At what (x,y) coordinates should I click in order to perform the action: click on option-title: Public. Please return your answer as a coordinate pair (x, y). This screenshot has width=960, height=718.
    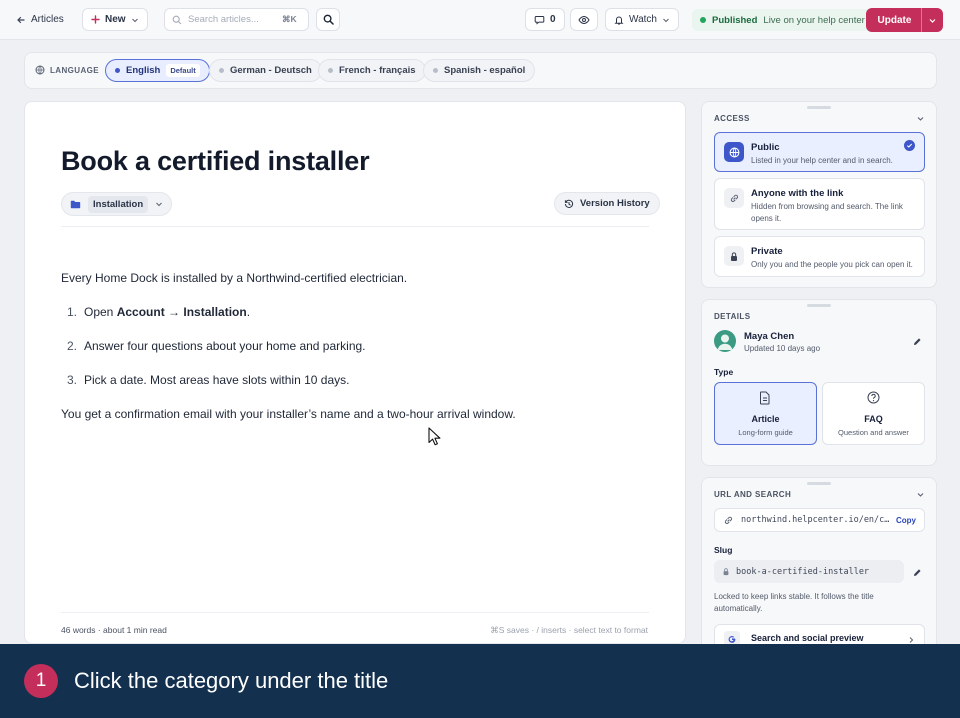
    Looking at the image, I should click on (765, 147).